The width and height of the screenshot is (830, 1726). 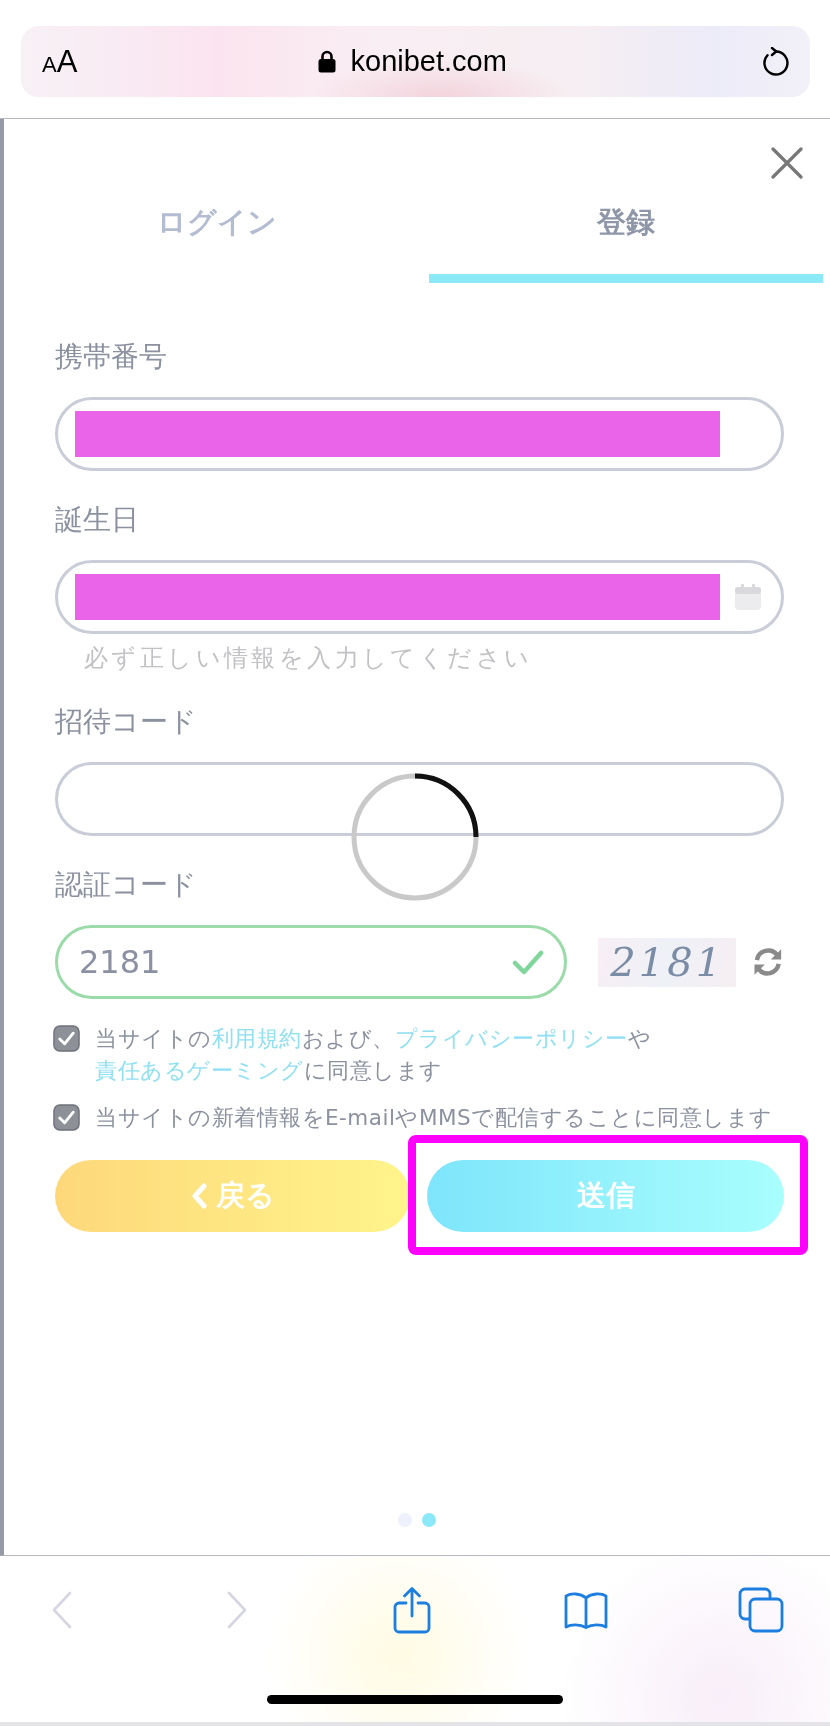 What do you see at coordinates (111, 357) in the screenshot?
I see `field-label: 携帯番号` at bounding box center [111, 357].